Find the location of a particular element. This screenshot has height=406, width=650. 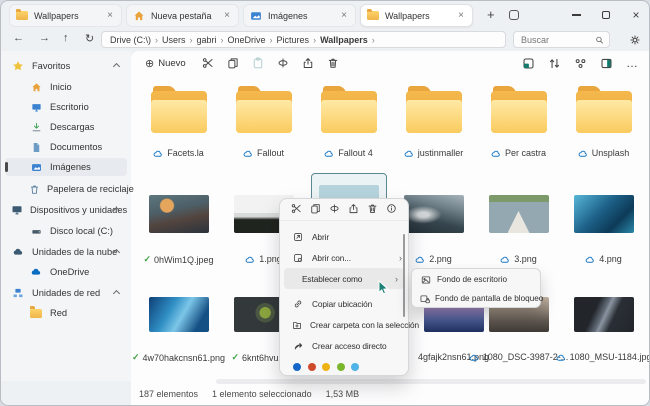

tab-wallpapers-active: Wallpapers × is located at coordinates (416, 15).